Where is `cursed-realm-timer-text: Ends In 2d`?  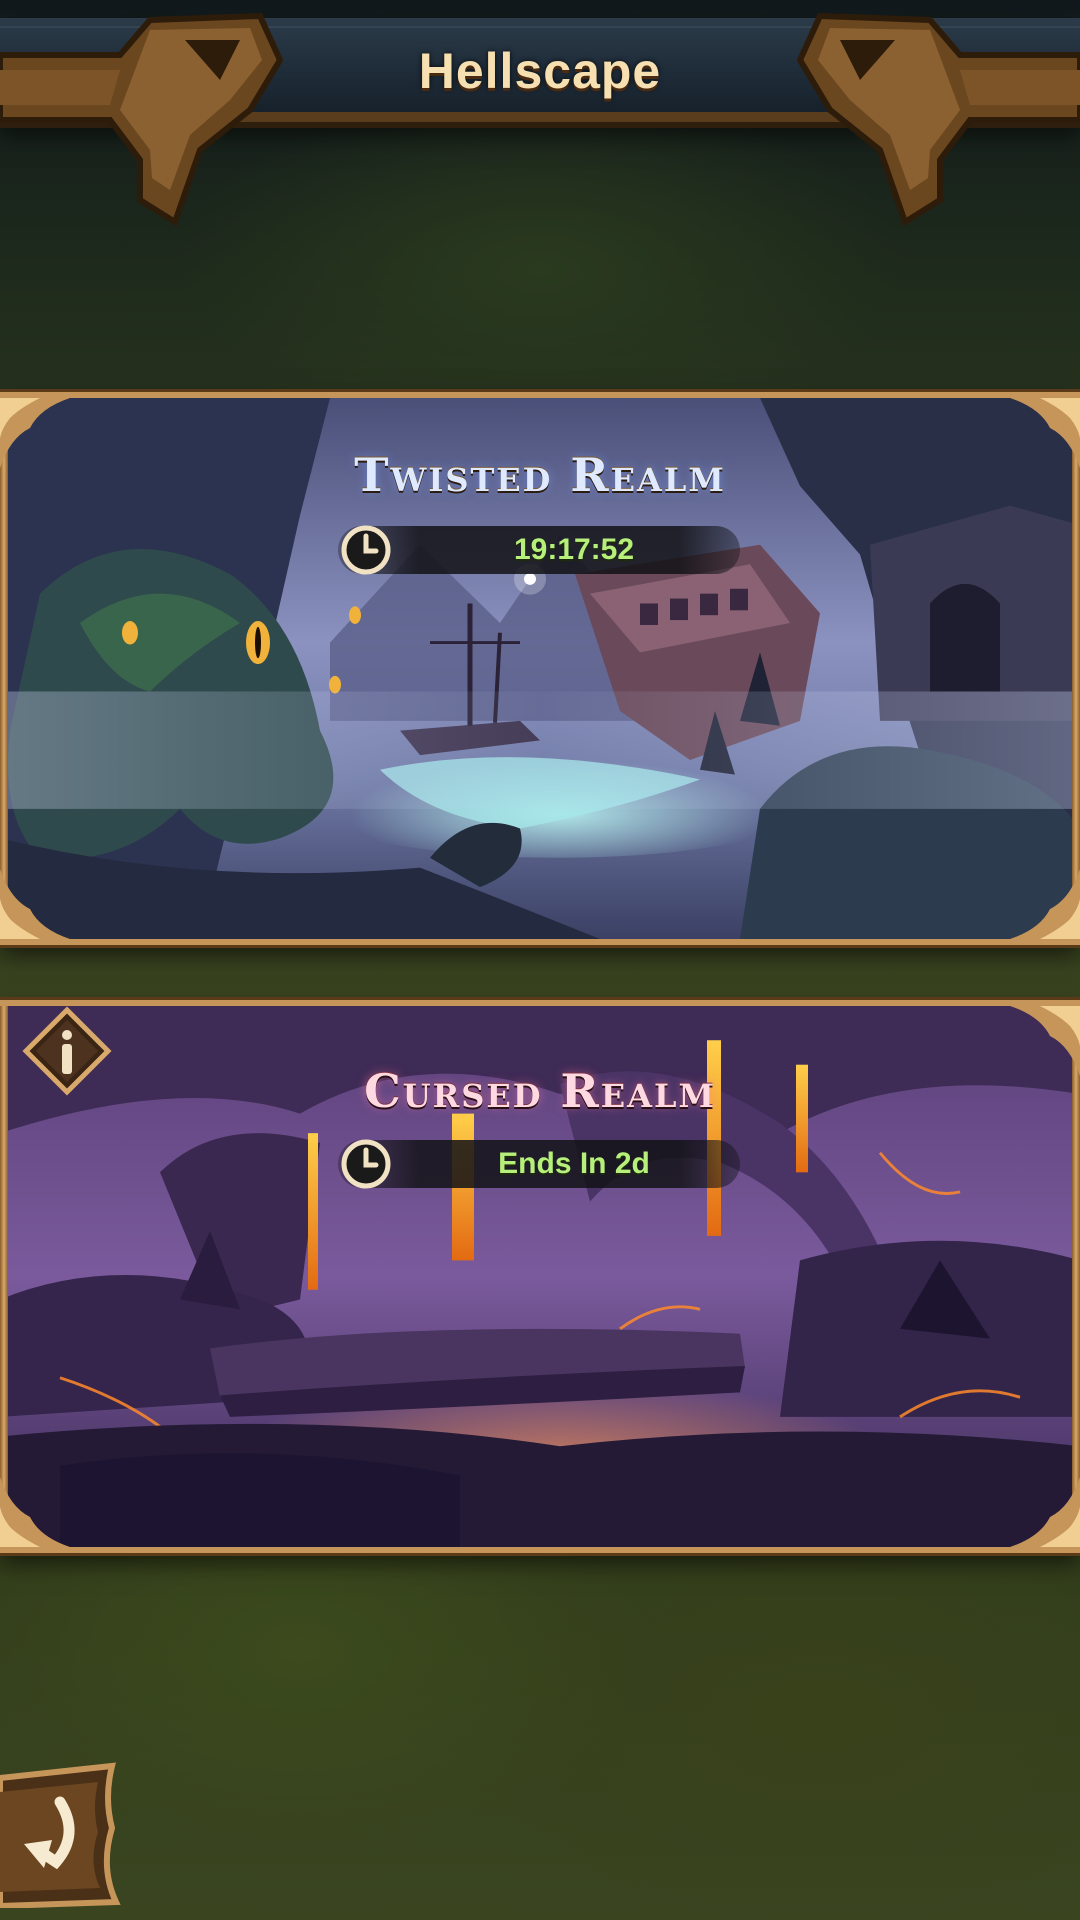 cursed-realm-timer-text: Ends In 2d is located at coordinates (574, 1163).